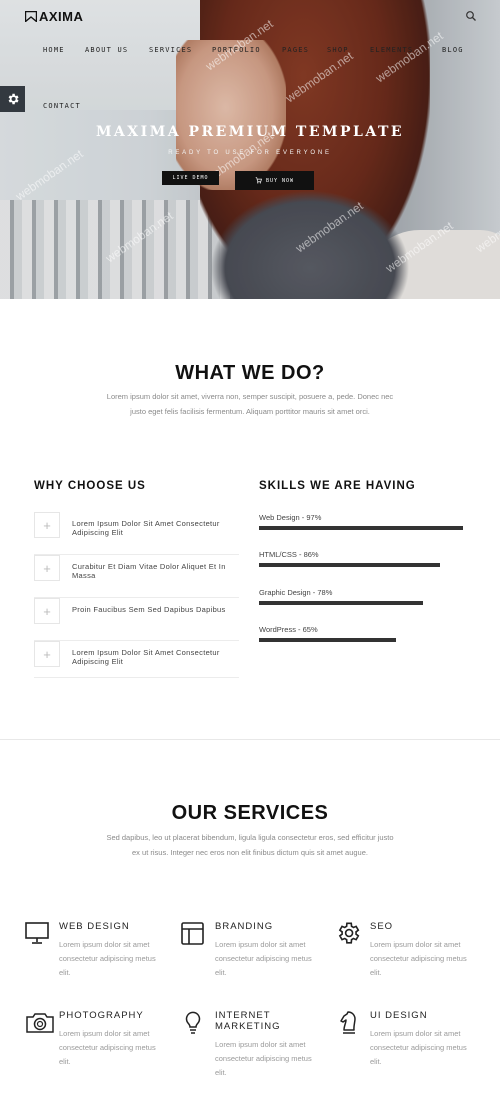 This screenshot has width=500, height=1100. I want to click on nav-item-home: HOME, so click(54, 50).